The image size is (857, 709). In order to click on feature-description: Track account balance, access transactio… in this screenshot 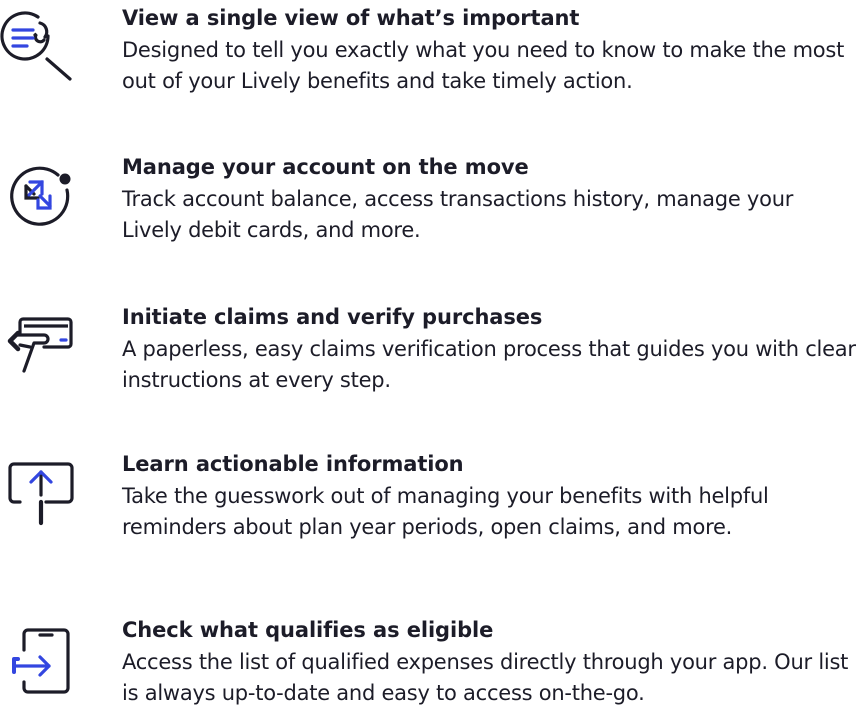, I will do `click(458, 214)`.